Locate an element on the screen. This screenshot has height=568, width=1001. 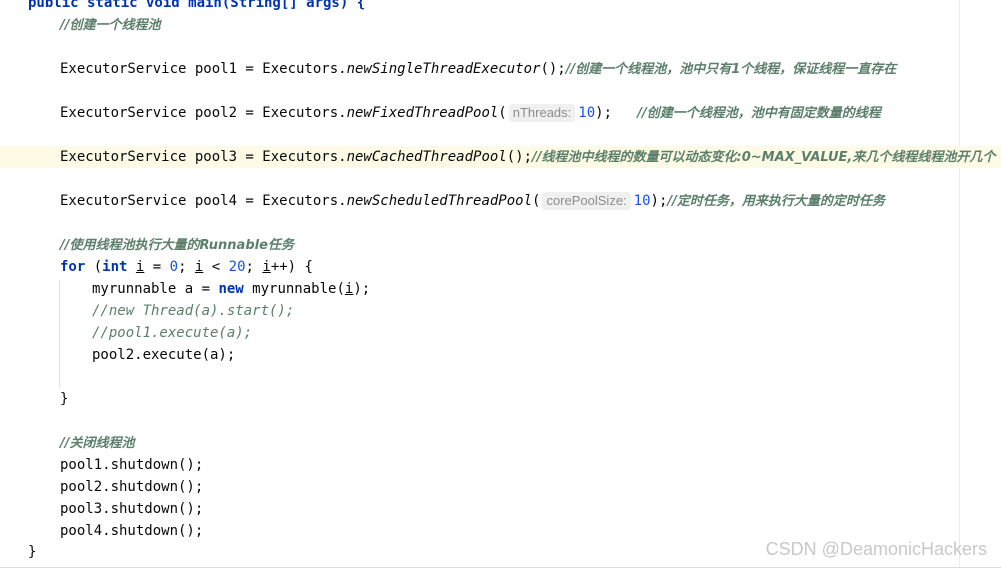
pool2-execute: pool2.execute(a); is located at coordinates (164, 355).